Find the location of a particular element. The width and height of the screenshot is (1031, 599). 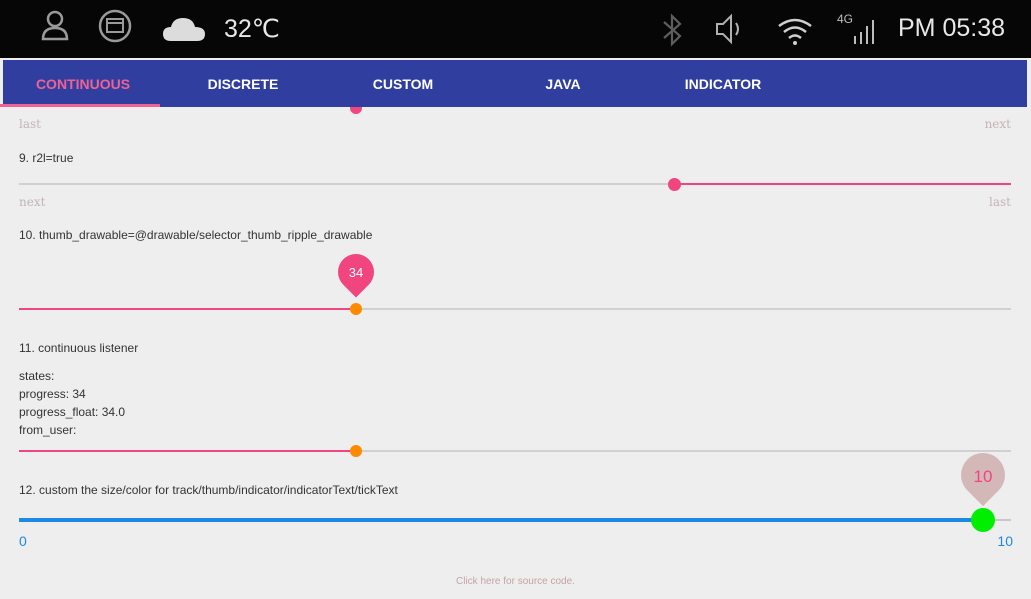

seekbar-12-track-progress is located at coordinates (501, 520).